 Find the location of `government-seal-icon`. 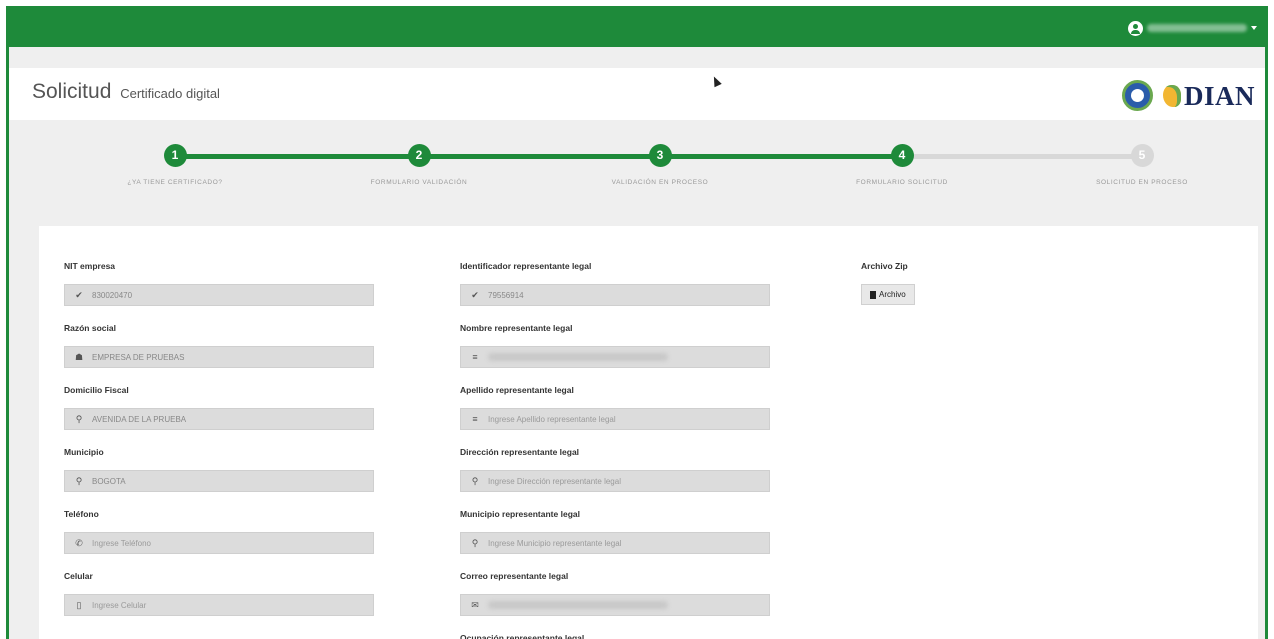

government-seal-icon is located at coordinates (1137, 95).